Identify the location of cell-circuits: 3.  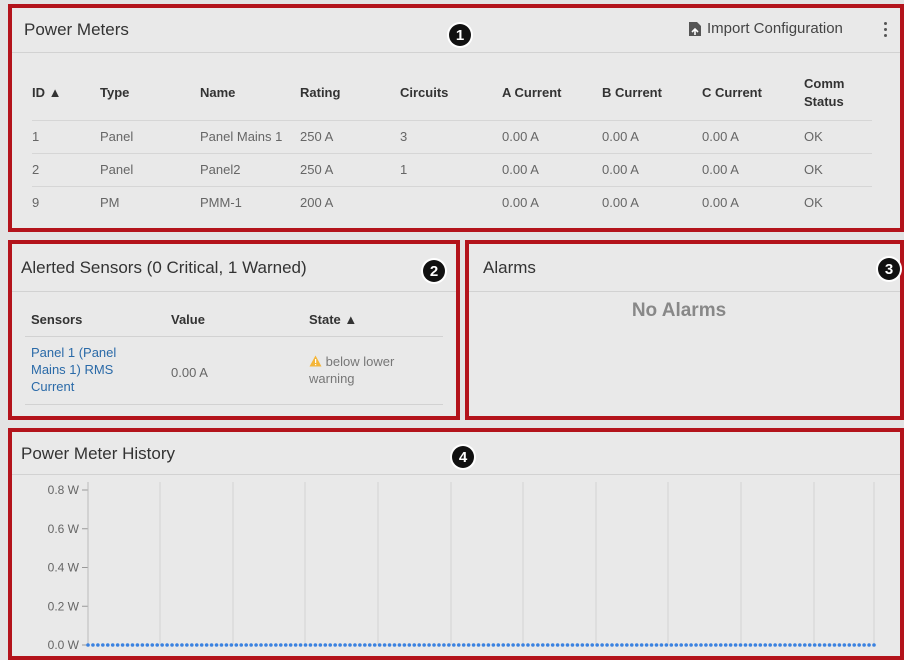
(451, 136).